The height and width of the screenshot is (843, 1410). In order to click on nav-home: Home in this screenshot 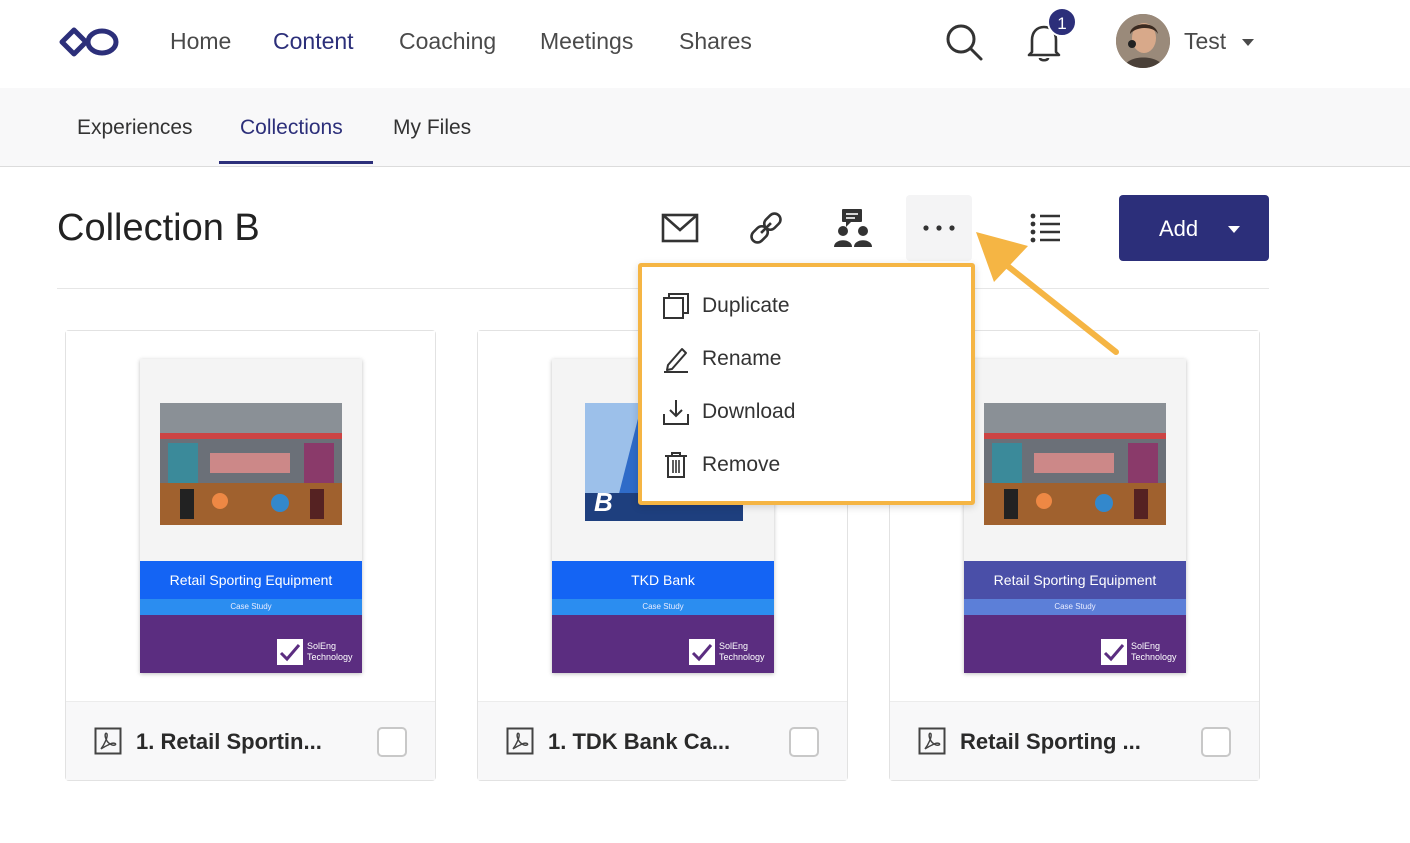, I will do `click(200, 41)`.